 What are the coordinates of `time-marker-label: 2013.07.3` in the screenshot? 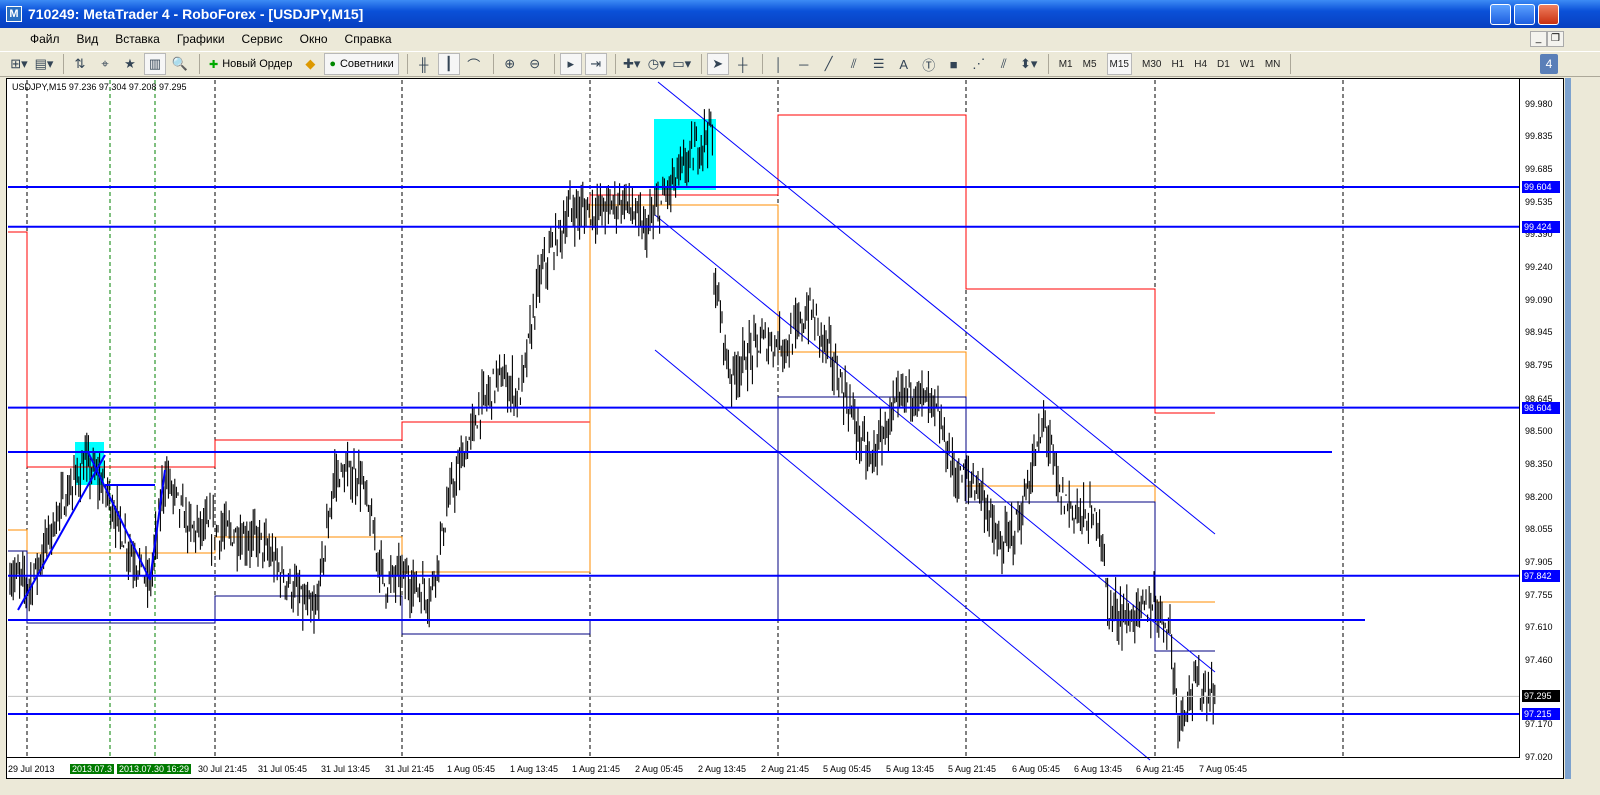 It's located at (92, 769).